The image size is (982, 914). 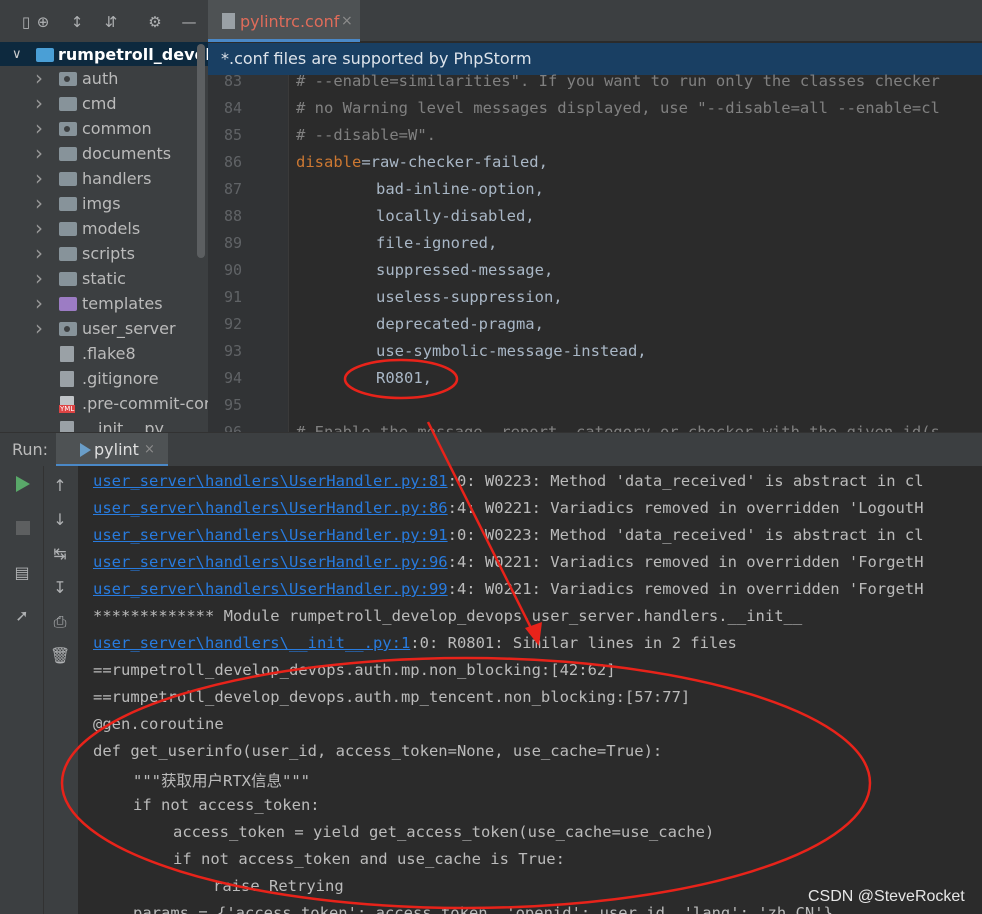 I want to click on layout-icon: ▤, so click(x=22, y=573).